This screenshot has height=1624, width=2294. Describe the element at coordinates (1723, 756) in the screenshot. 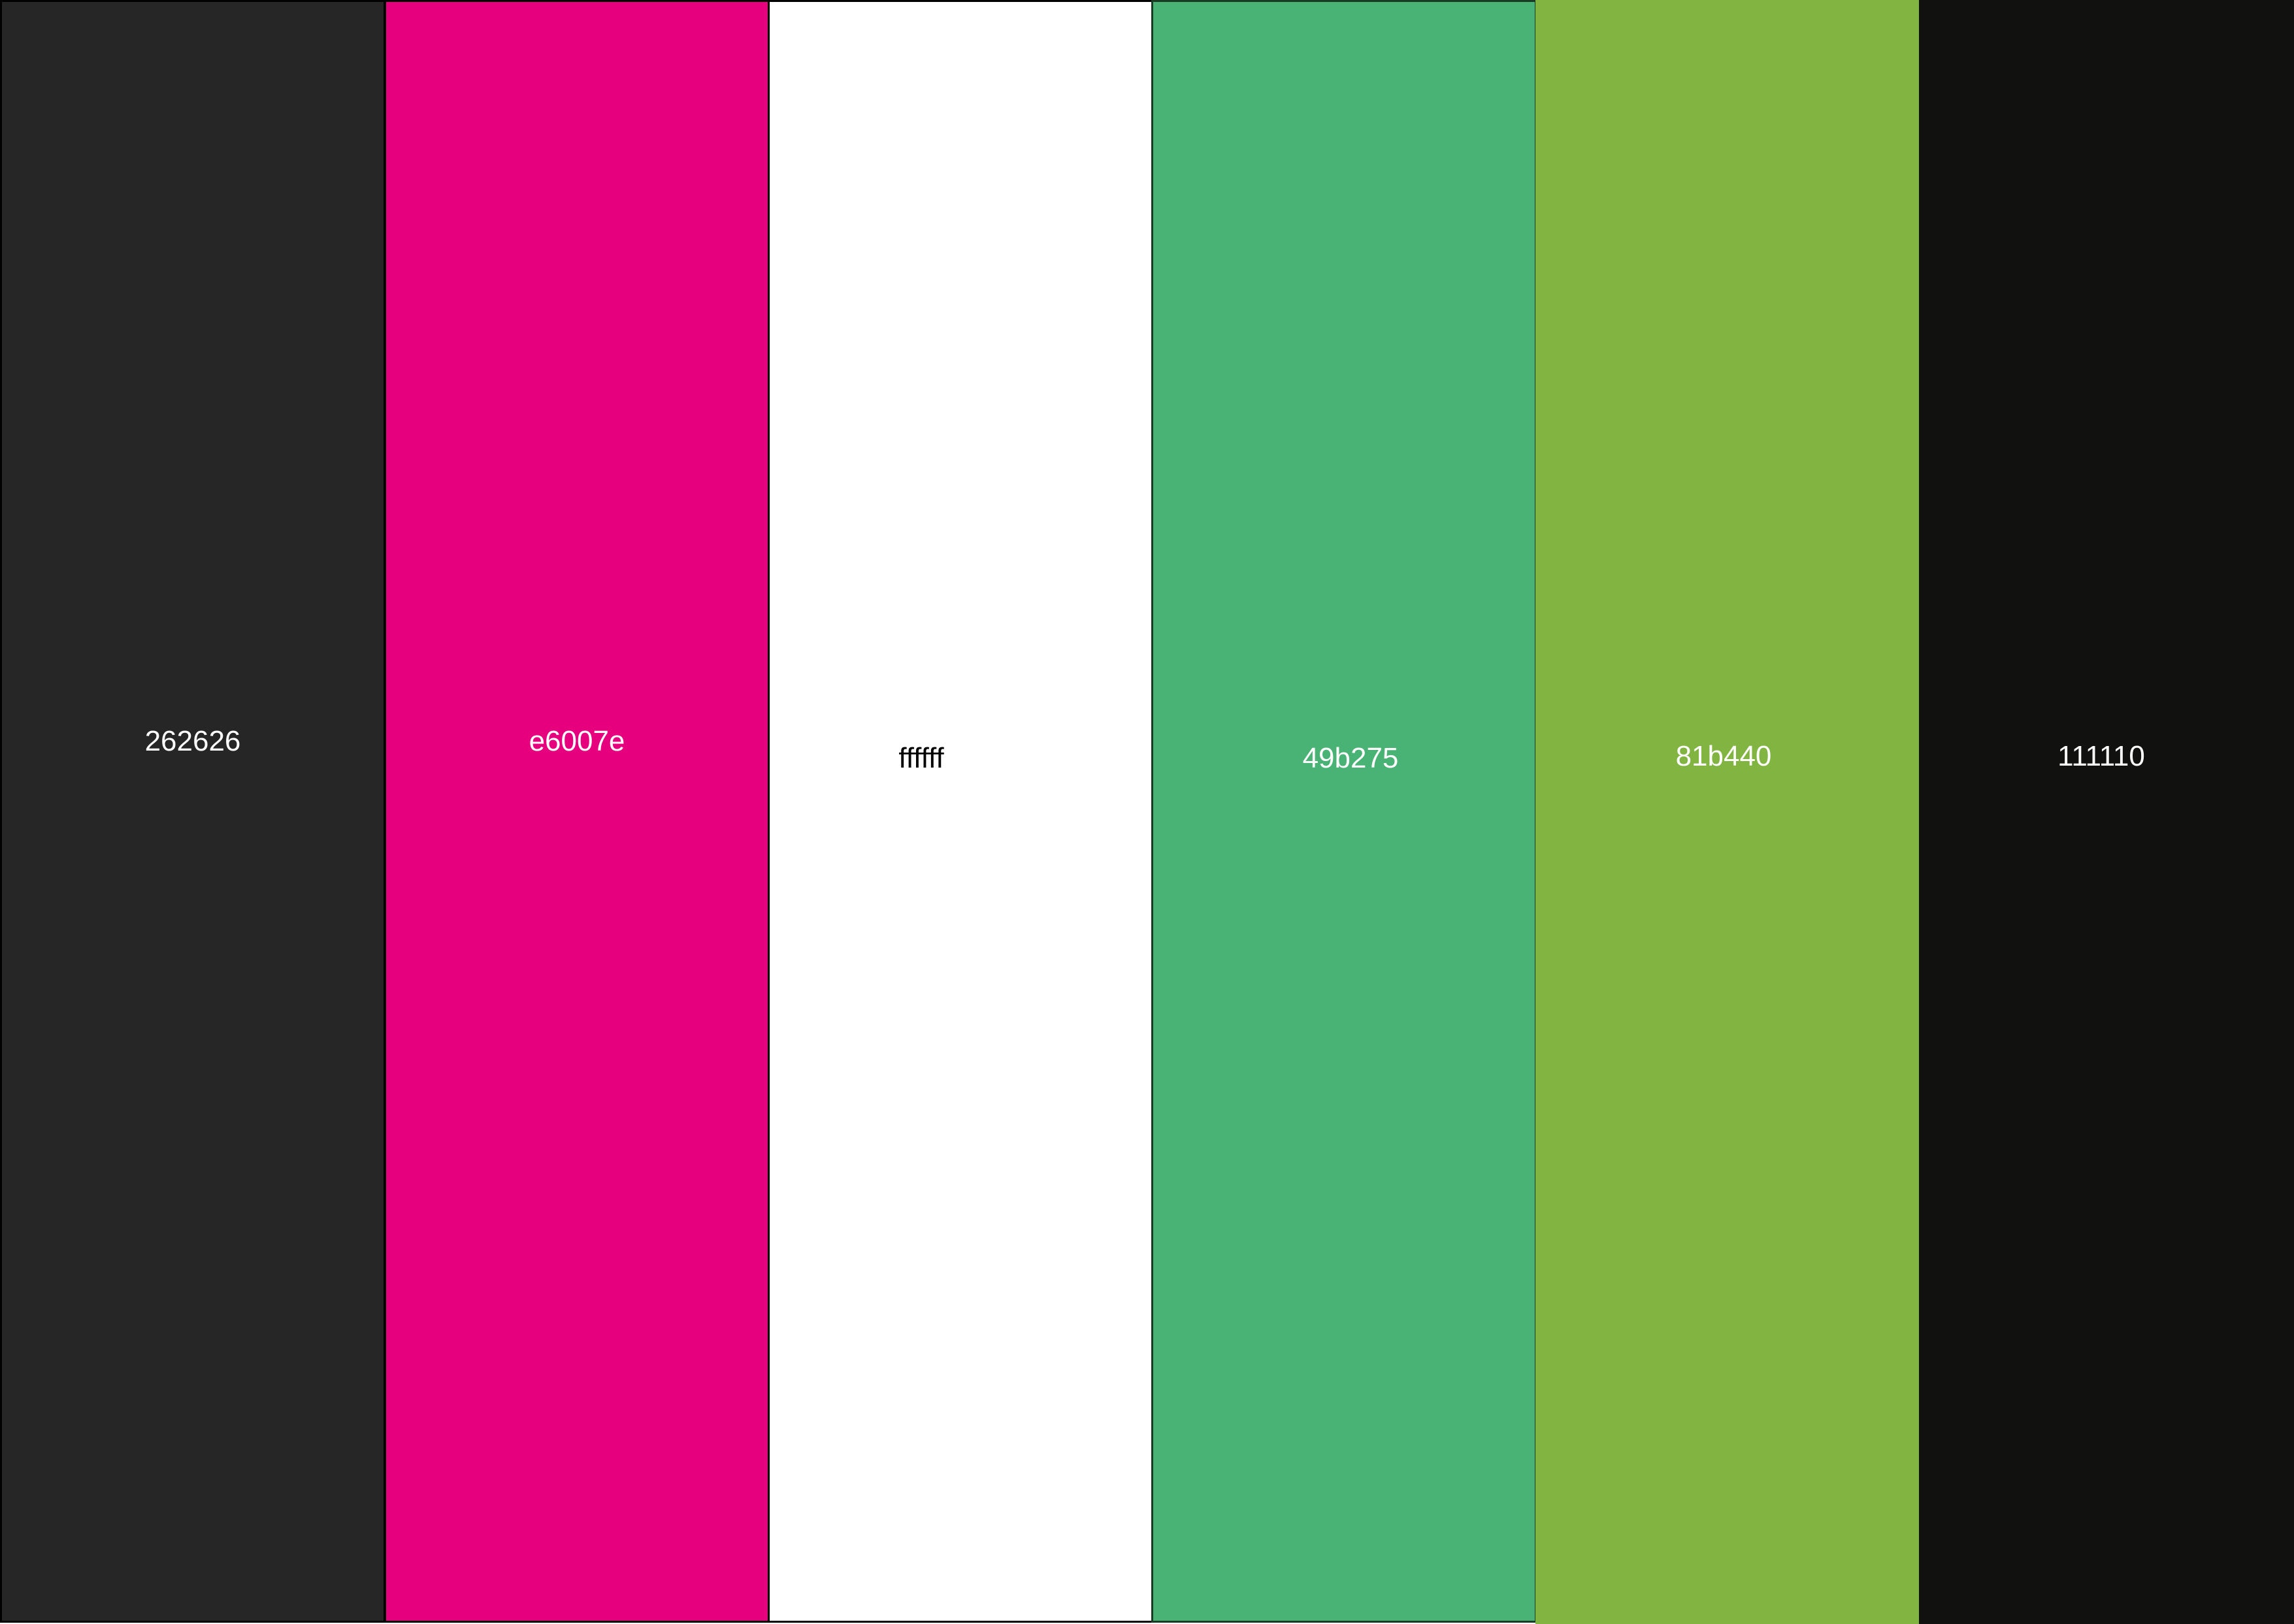

I see `swatch-hex-label-5: 81b440` at that location.